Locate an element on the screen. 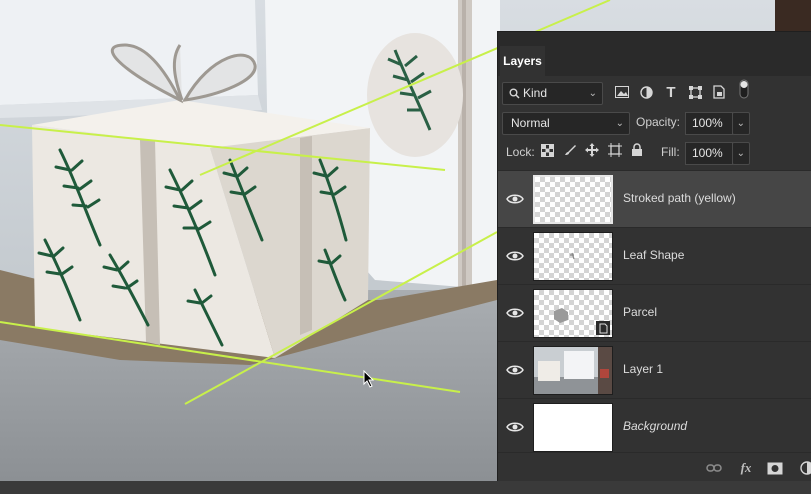 The width and height of the screenshot is (811, 494). photo-thumb-icon is located at coordinates (573, 370).